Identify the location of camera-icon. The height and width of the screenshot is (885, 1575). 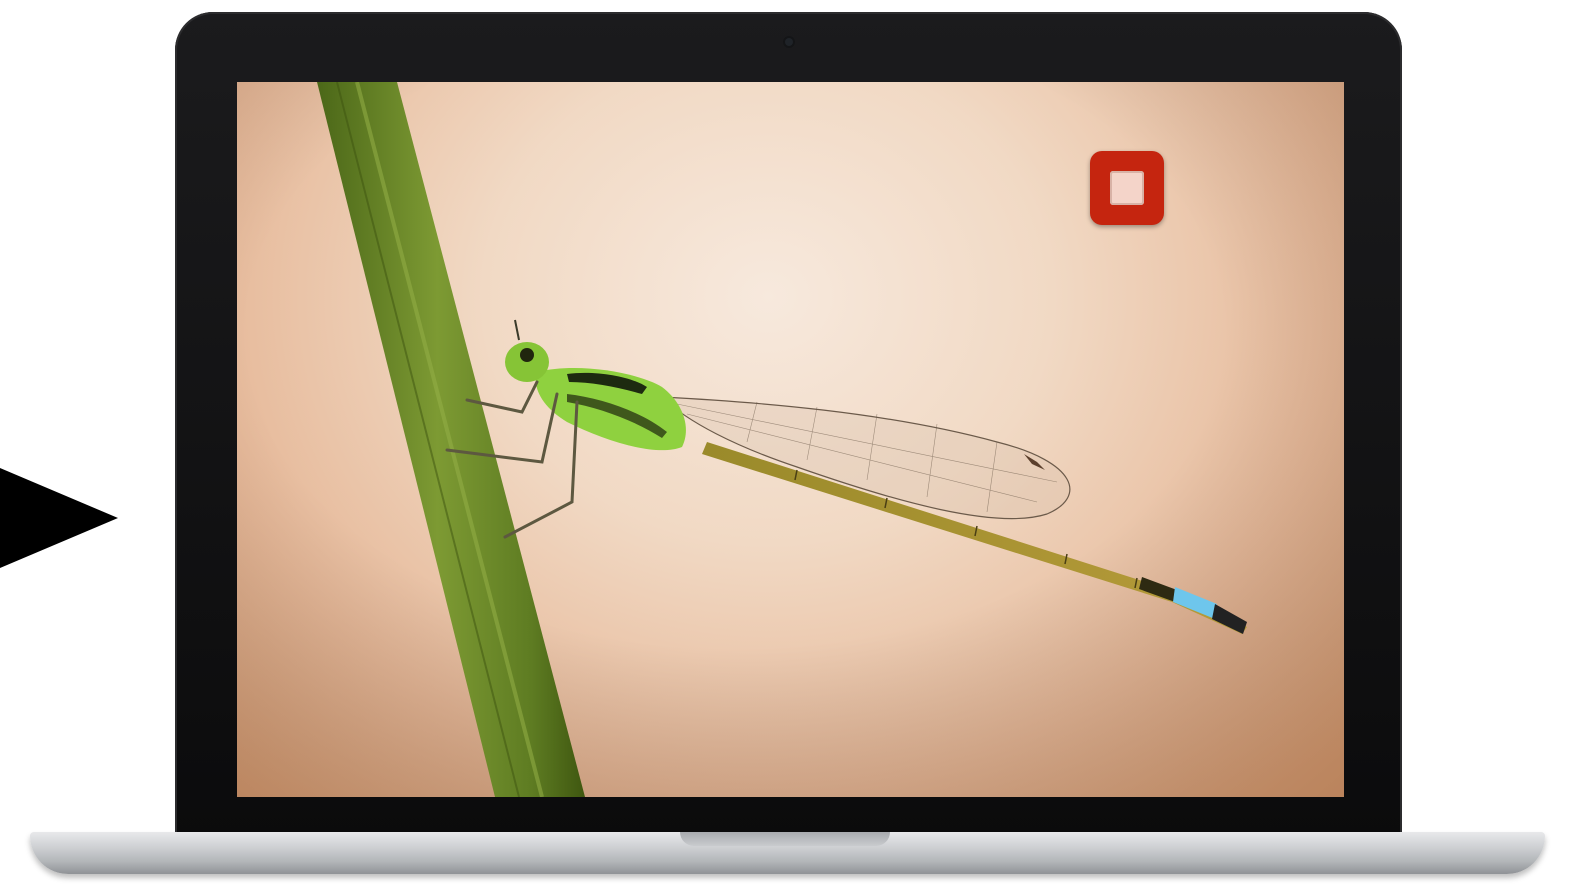
(789, 42).